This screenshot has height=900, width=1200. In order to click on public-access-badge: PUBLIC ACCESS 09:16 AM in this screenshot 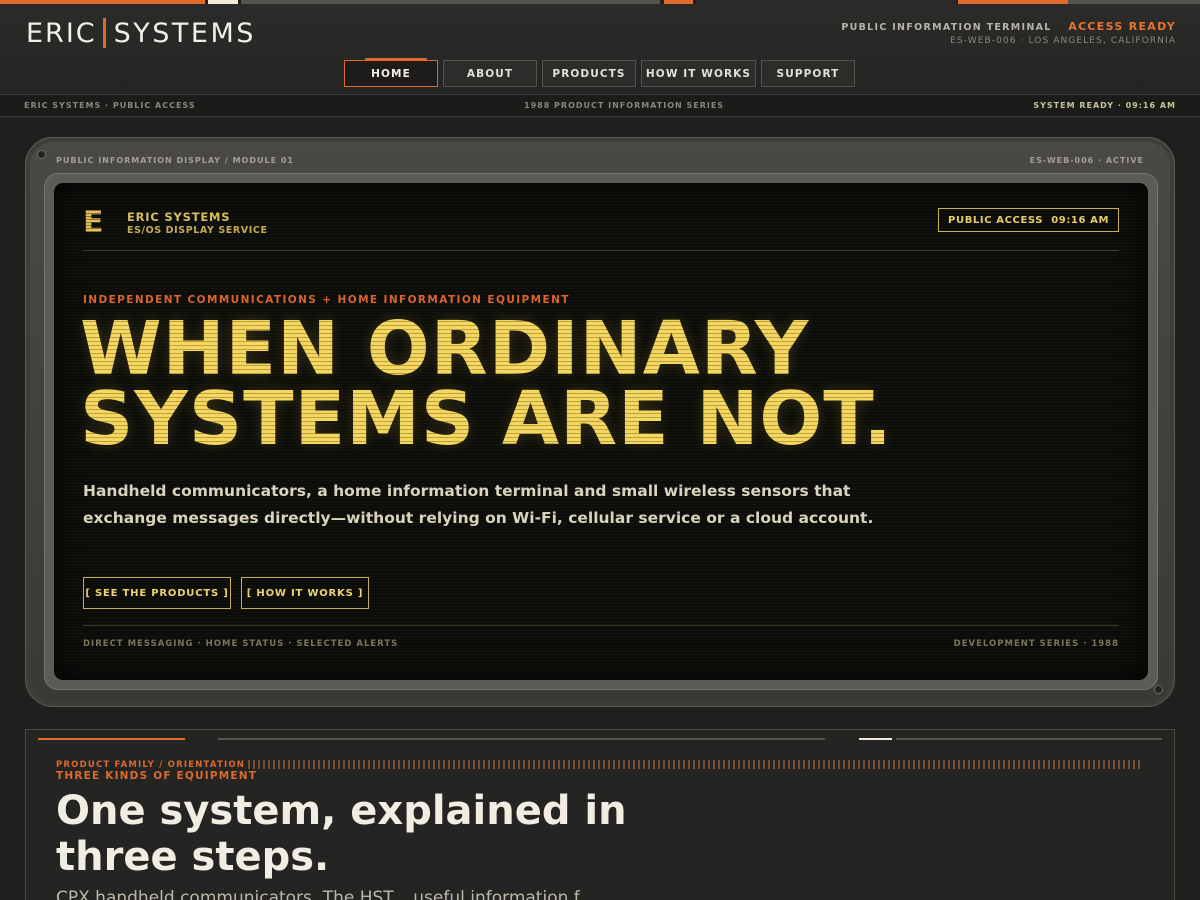, I will do `click(1028, 220)`.